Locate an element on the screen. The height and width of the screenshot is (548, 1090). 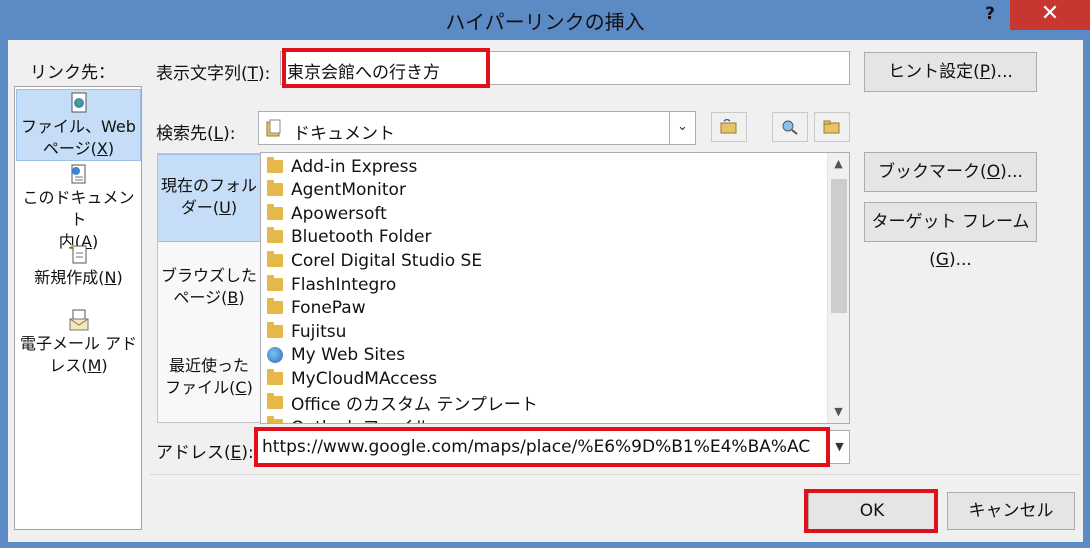
browse-folder-button is located at coordinates (729, 127).